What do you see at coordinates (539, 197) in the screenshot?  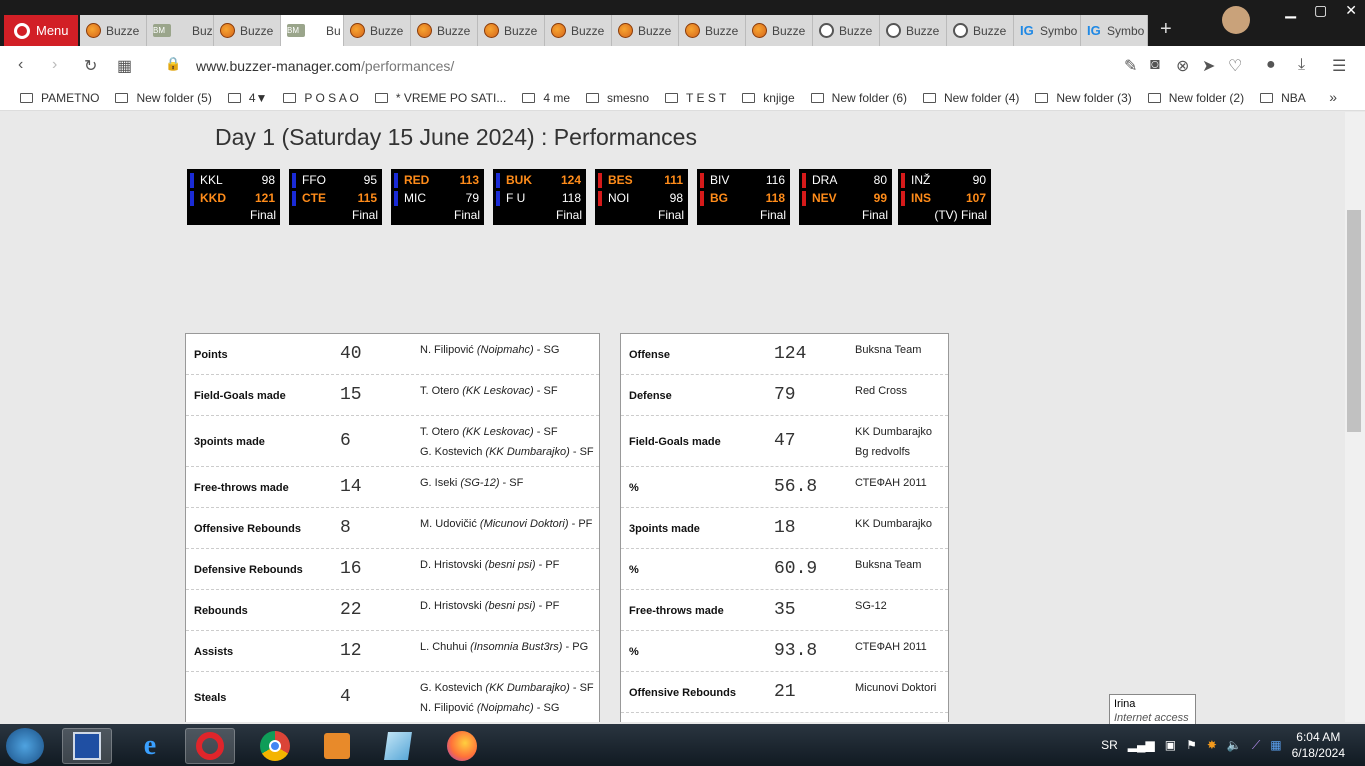 I see `game-score-box: BUK 124 F U 118 Final` at bounding box center [539, 197].